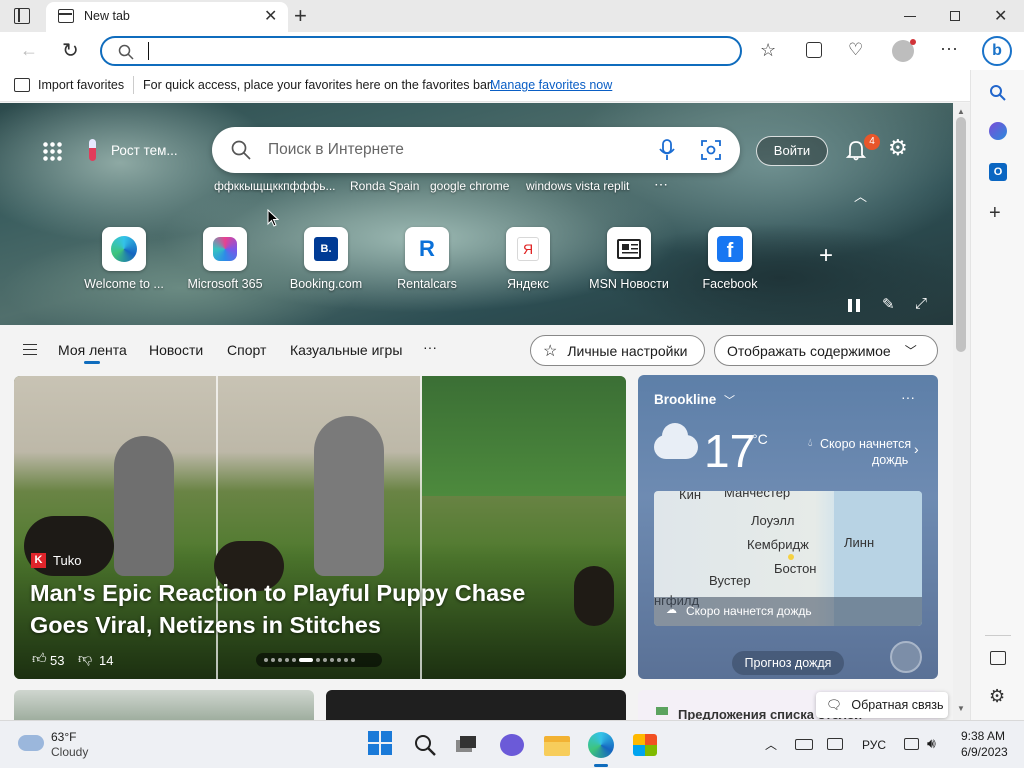 The height and width of the screenshot is (768, 1024). Describe the element at coordinates (874, 745) in the screenshot. I see `language-indicator: РУС` at that location.